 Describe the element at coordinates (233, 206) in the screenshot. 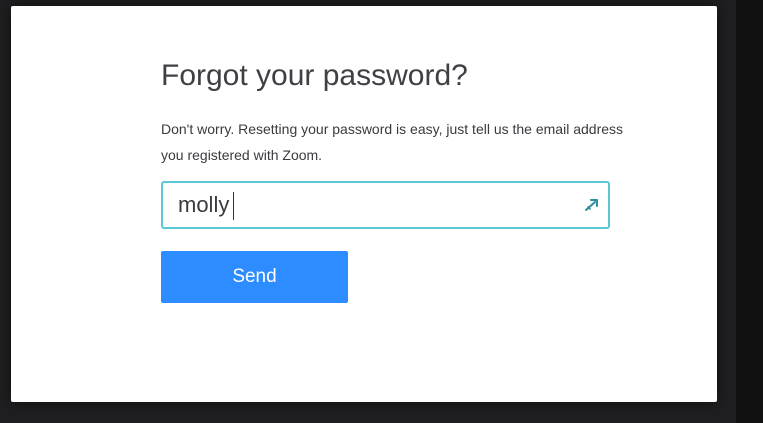

I see `text-cursor` at that location.